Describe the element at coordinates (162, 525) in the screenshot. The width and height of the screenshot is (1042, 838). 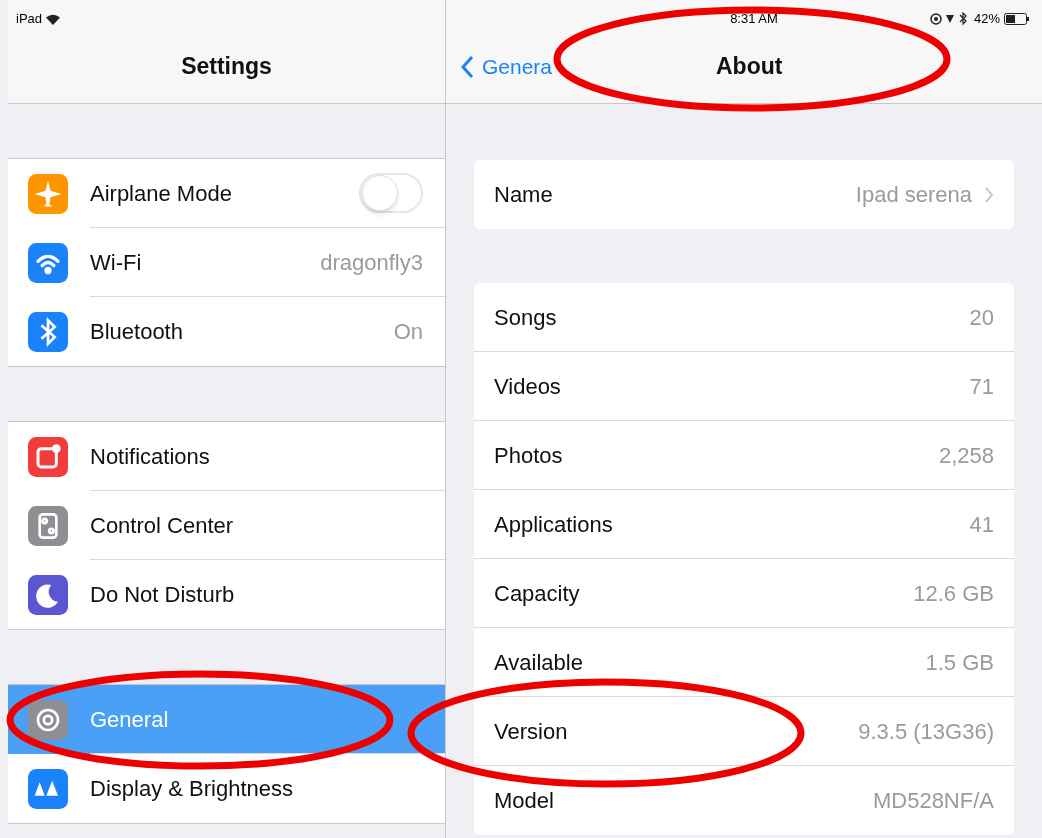
I see `row-label: Control Center` at that location.